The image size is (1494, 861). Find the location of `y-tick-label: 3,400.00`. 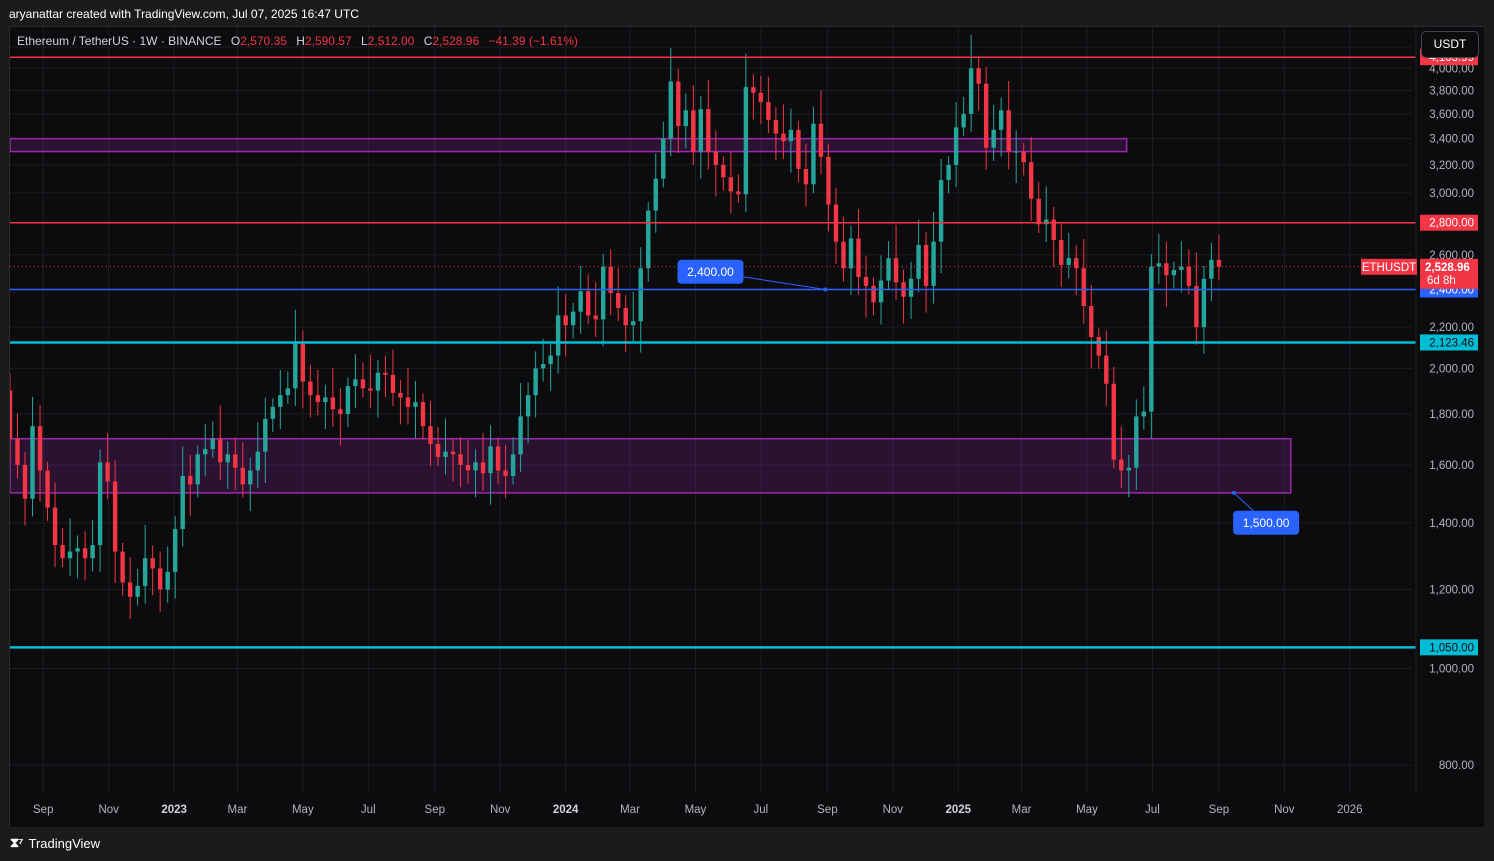

y-tick-label: 3,400.00 is located at coordinates (1451, 140).